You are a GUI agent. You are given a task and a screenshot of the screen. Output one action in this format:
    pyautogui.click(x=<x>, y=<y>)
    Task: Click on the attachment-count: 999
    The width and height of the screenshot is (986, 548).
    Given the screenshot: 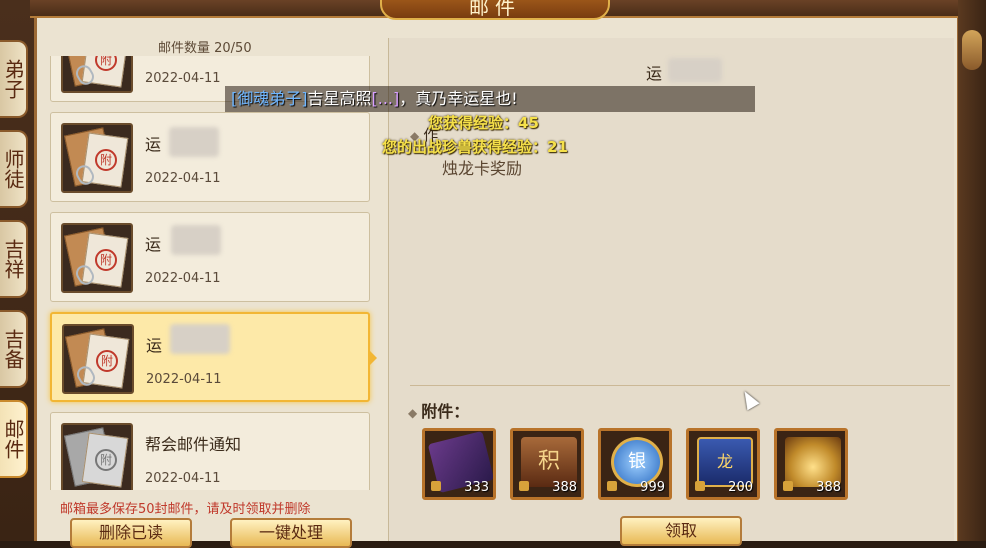 What is the action you would take?
    pyautogui.click(x=652, y=487)
    